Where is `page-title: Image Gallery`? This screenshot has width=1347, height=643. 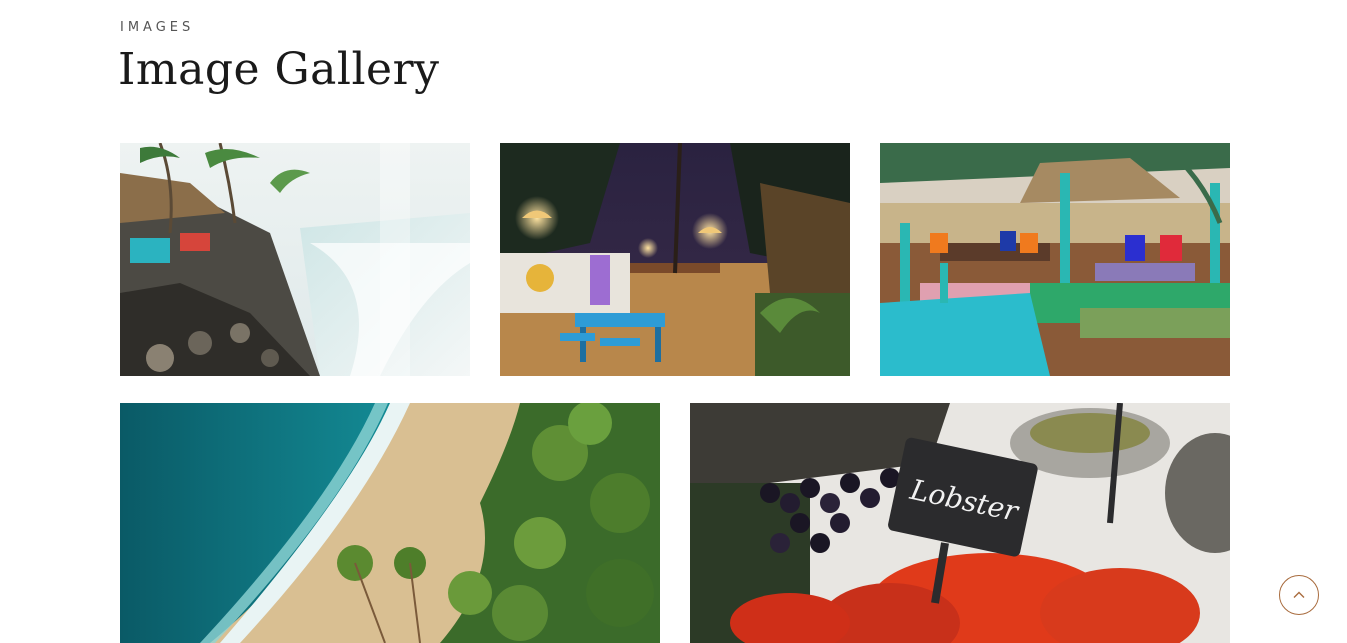
page-title: Image Gallery is located at coordinates (279, 69).